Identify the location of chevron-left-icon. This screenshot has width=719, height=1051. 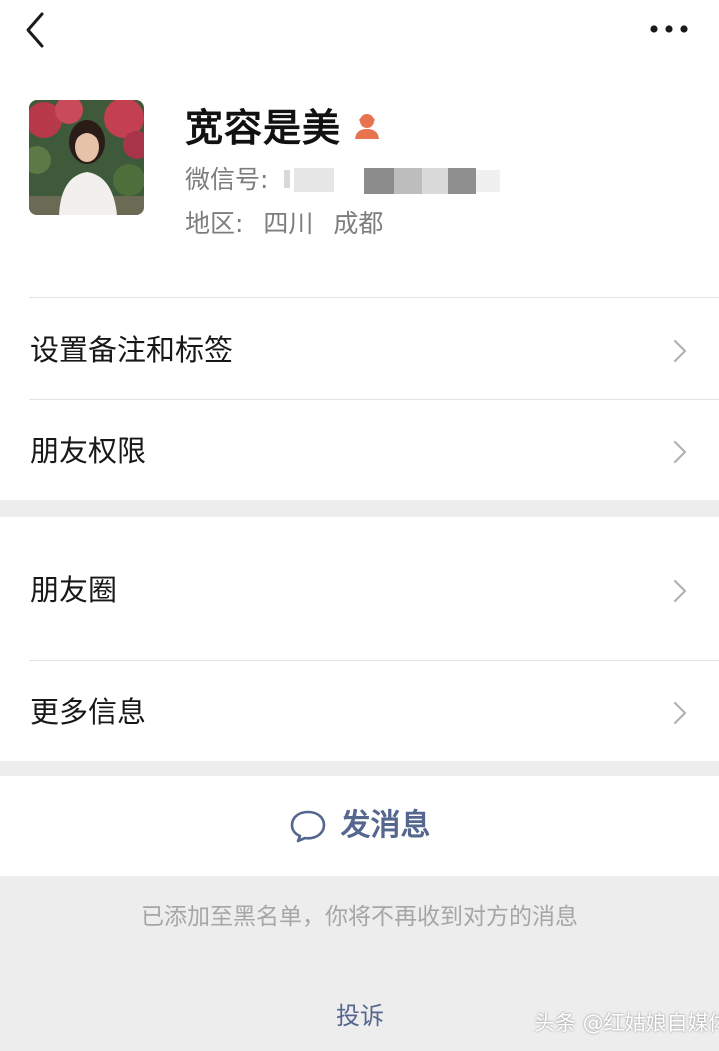
(35, 30).